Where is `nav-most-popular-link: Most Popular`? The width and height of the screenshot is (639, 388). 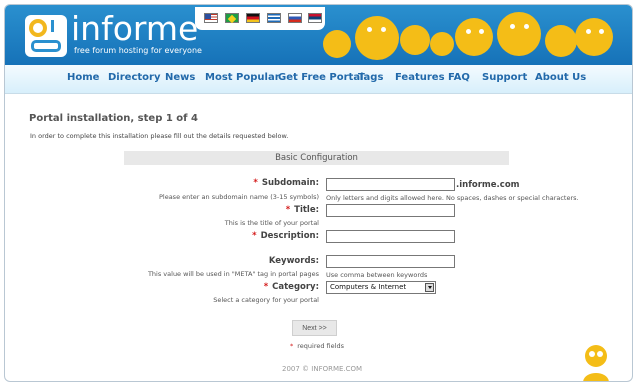 nav-most-popular-link: Most Popular is located at coordinates (242, 77).